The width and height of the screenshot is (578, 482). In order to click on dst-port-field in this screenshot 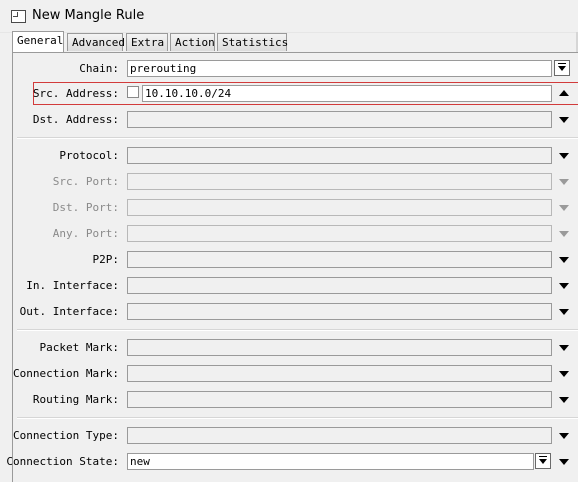, I will do `click(339, 207)`.